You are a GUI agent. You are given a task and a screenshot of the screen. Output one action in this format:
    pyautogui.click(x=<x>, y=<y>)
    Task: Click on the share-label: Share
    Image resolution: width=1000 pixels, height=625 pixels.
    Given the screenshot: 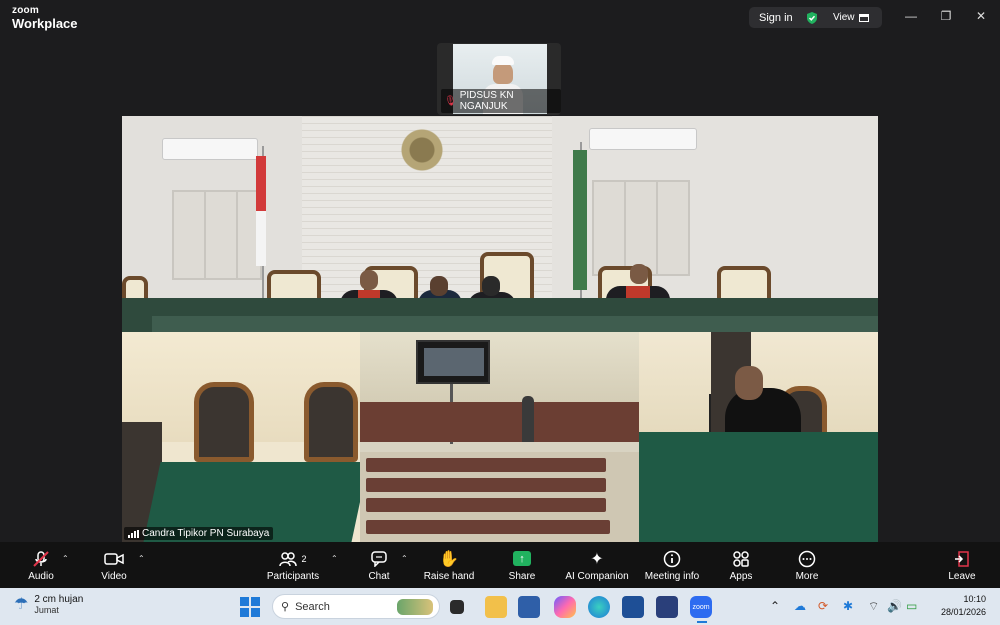 What is the action you would take?
    pyautogui.click(x=522, y=576)
    